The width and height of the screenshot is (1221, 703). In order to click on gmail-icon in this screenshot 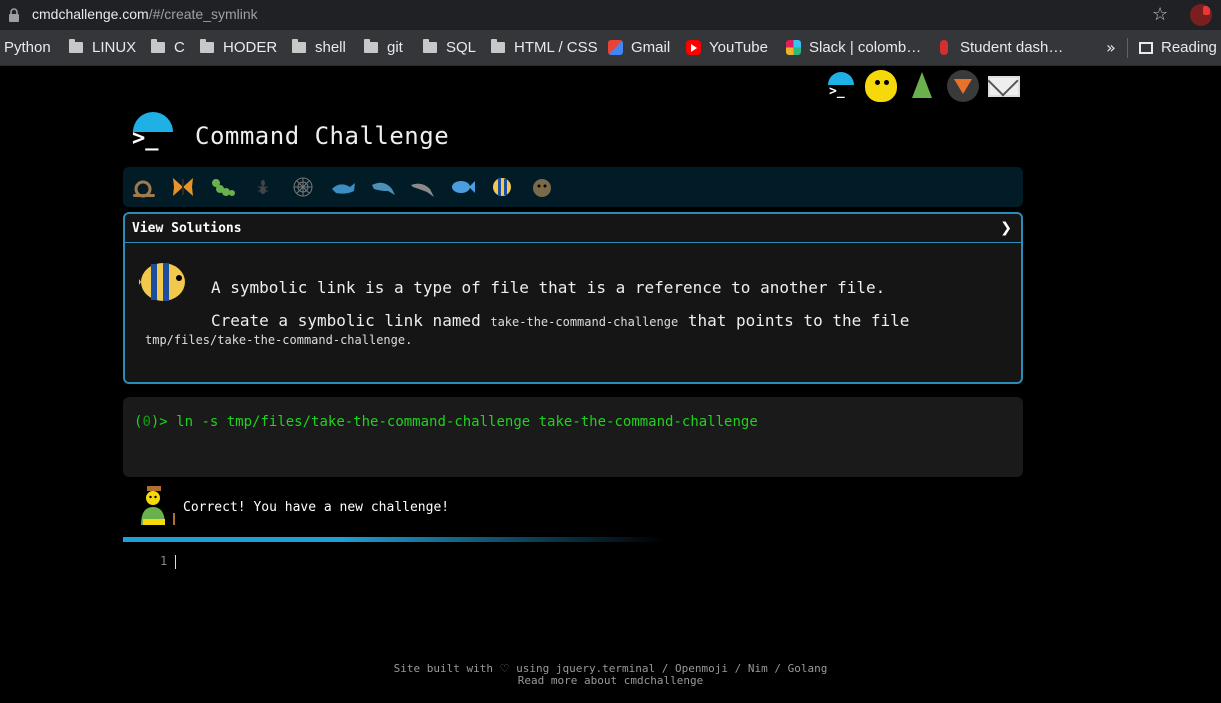, I will do `click(615, 47)`.